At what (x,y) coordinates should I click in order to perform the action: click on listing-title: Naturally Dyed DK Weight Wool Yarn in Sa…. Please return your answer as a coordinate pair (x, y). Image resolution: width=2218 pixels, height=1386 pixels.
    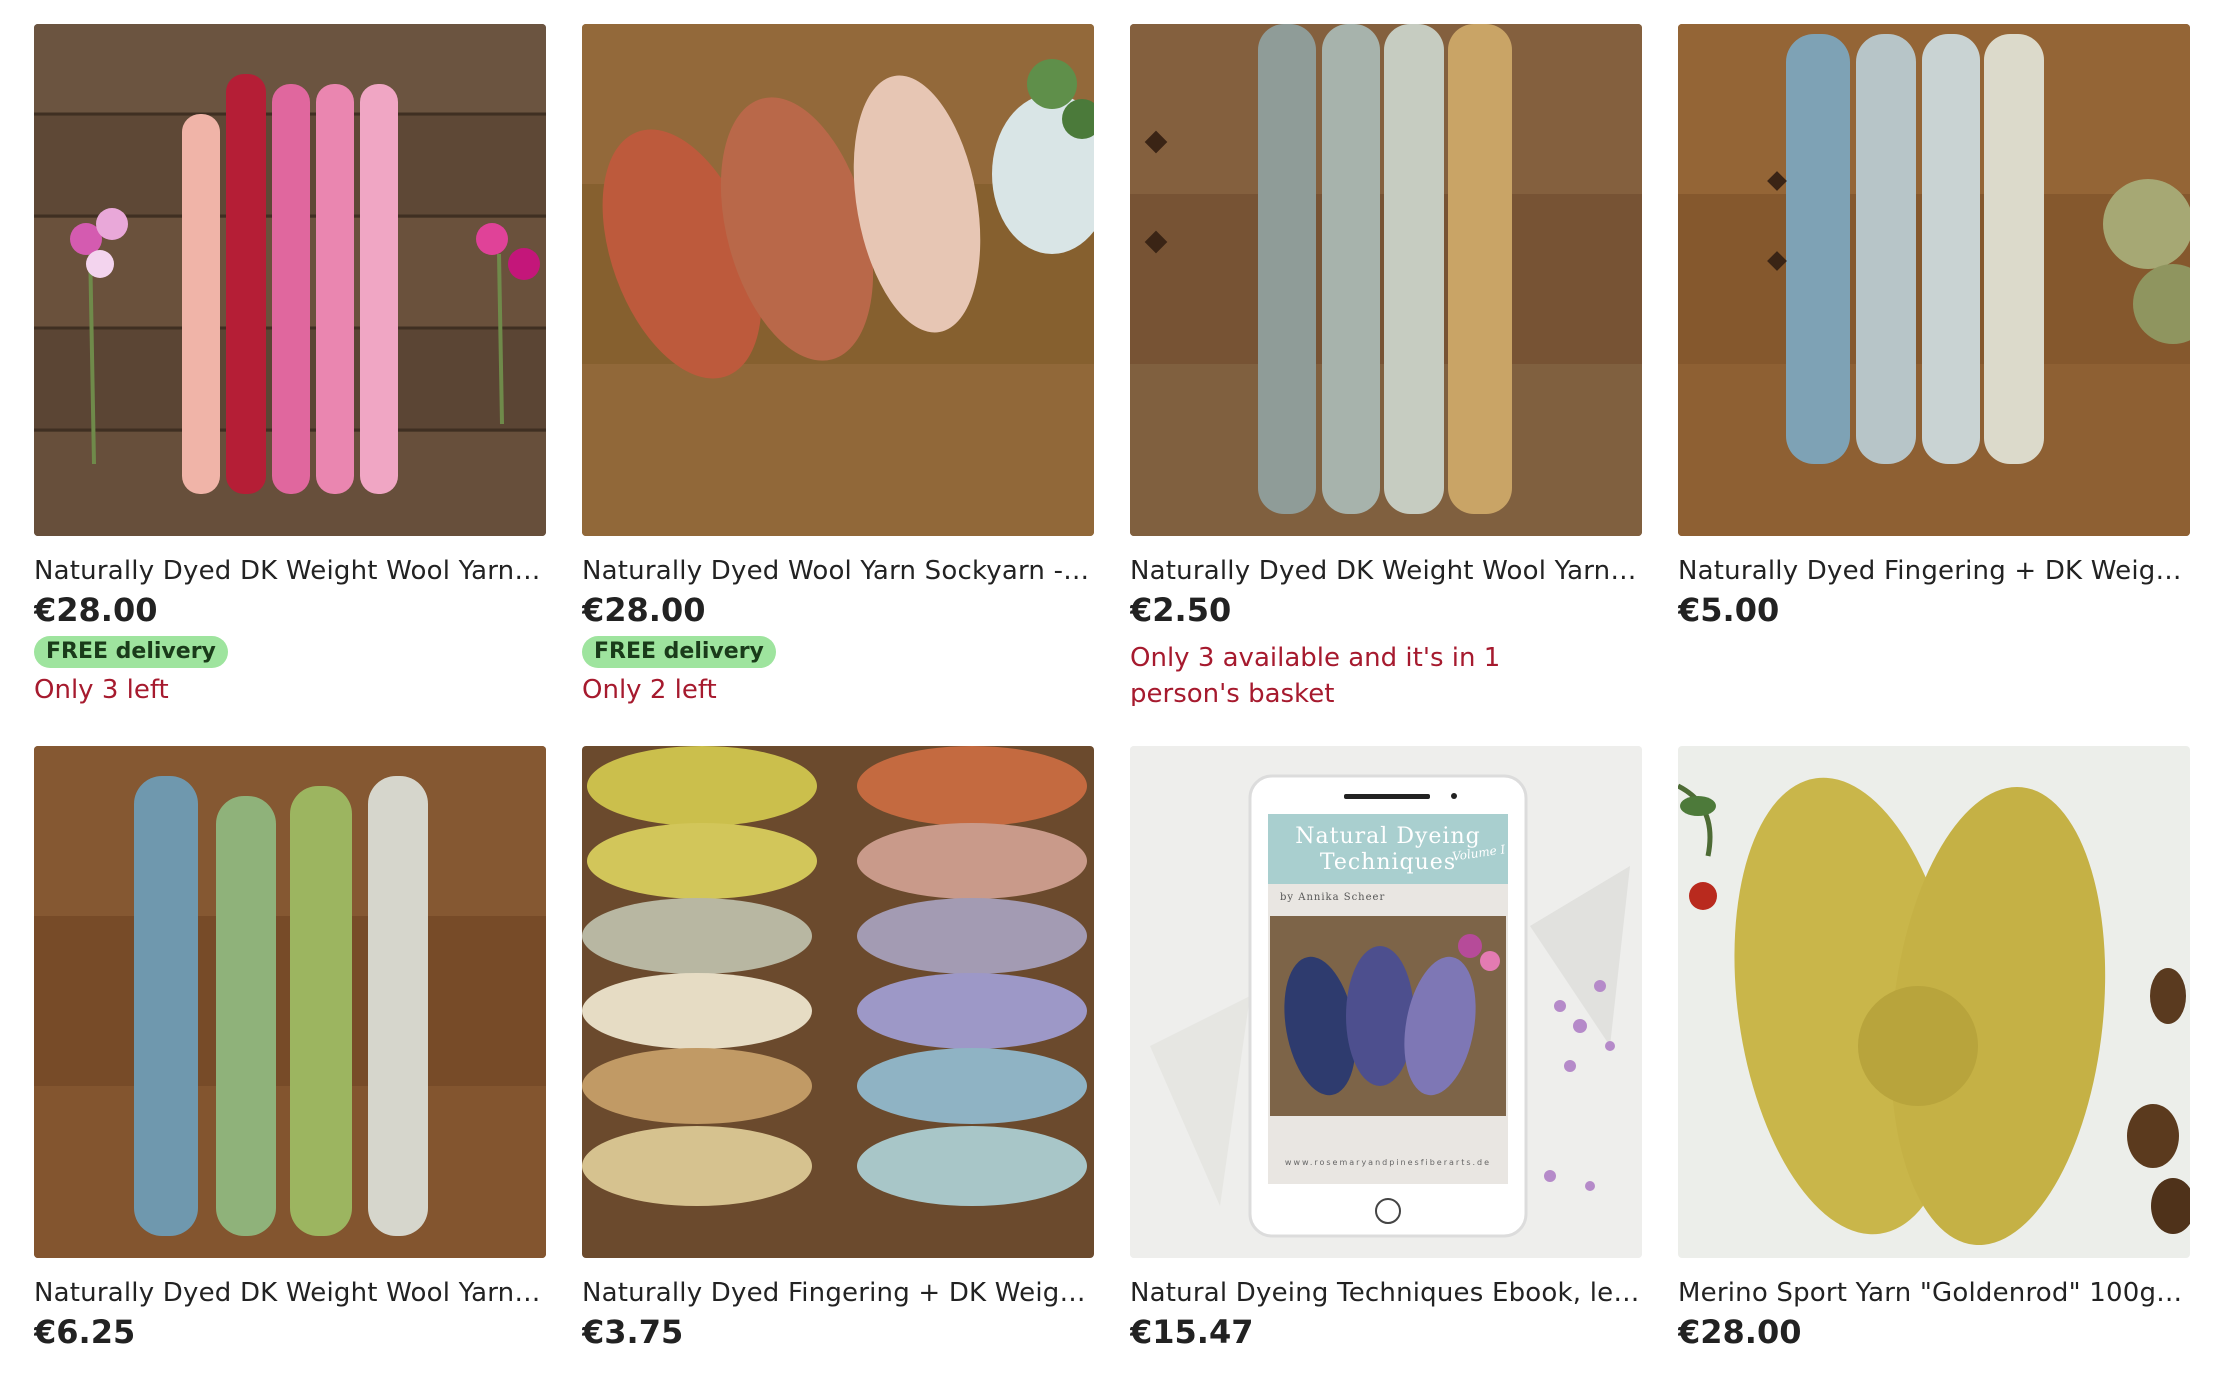
    Looking at the image, I should click on (1386, 571).